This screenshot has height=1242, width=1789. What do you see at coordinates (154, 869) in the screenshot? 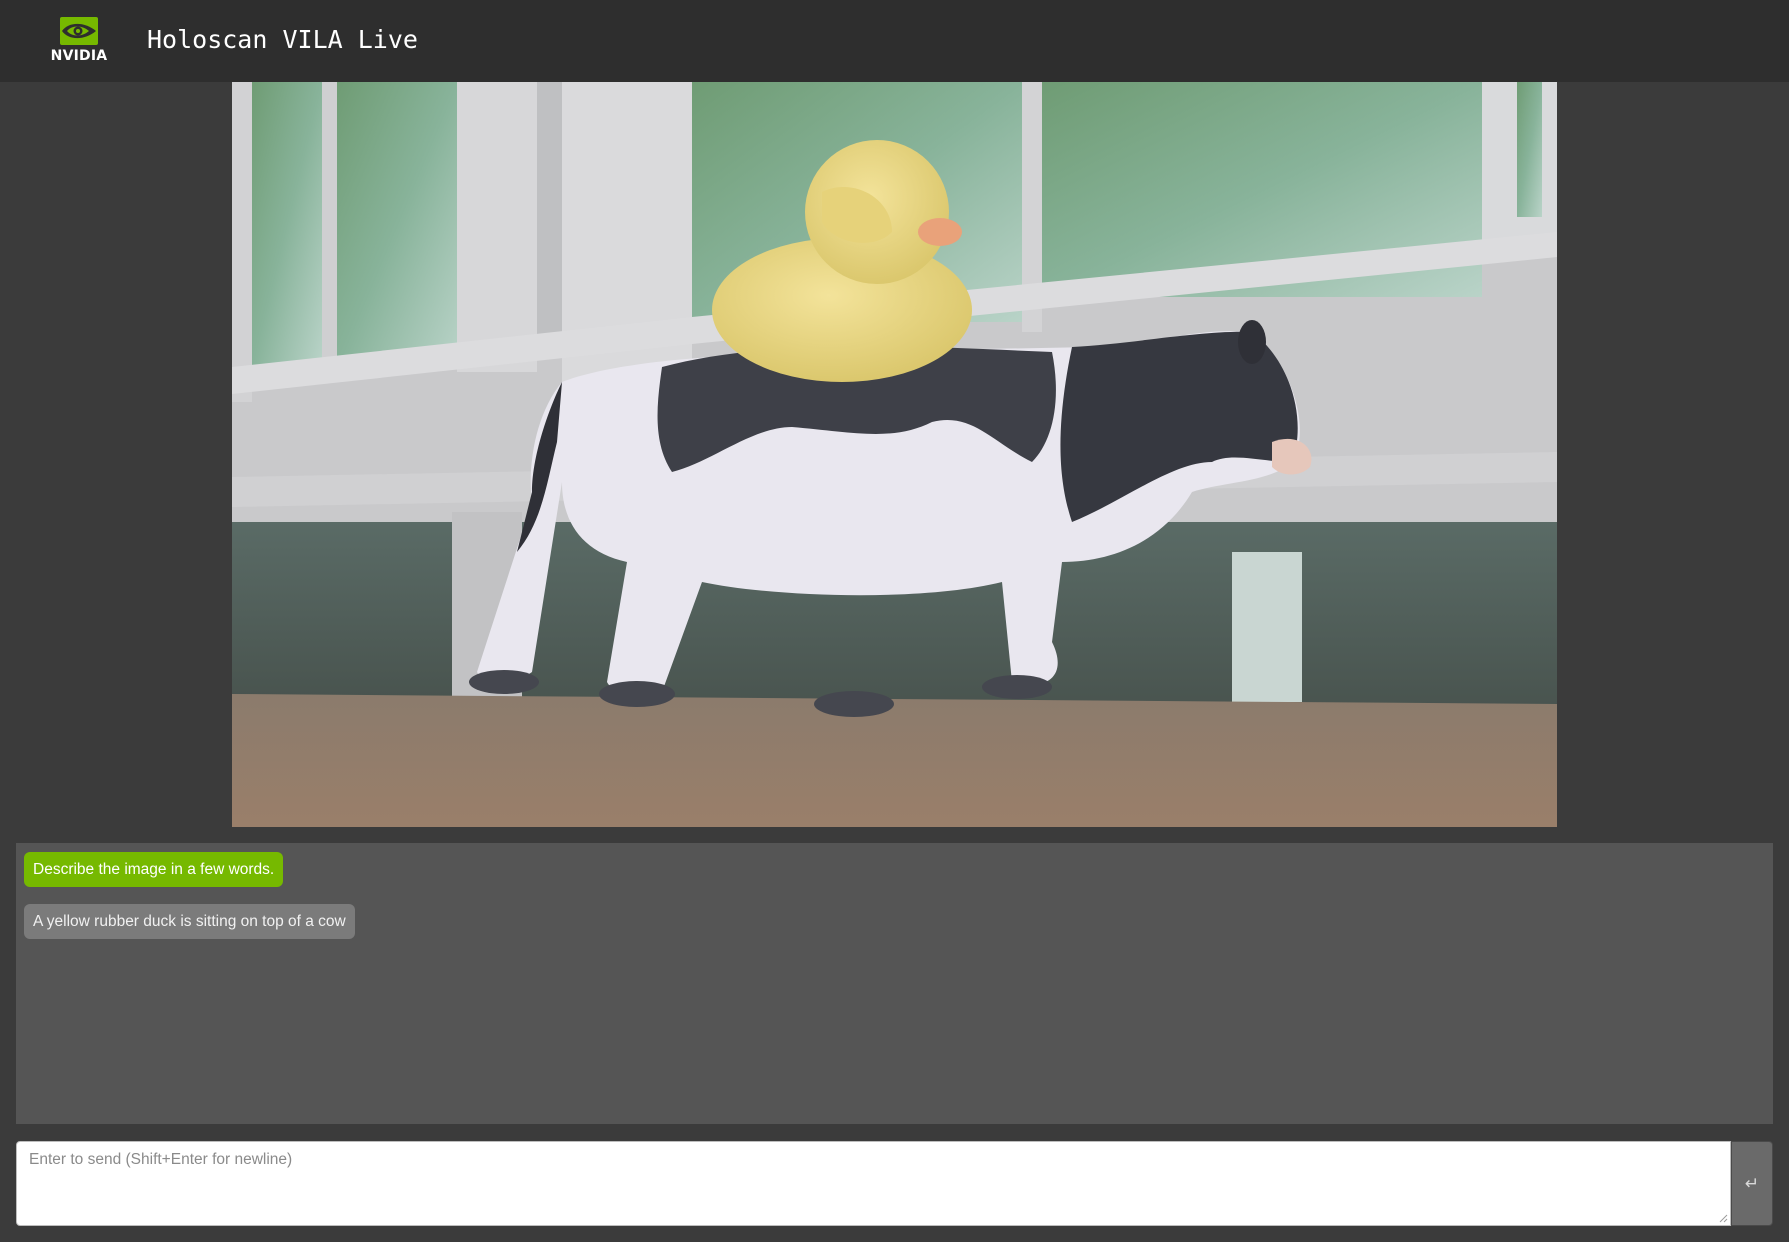
I see `user-message: Describe the image in a few words.` at bounding box center [154, 869].